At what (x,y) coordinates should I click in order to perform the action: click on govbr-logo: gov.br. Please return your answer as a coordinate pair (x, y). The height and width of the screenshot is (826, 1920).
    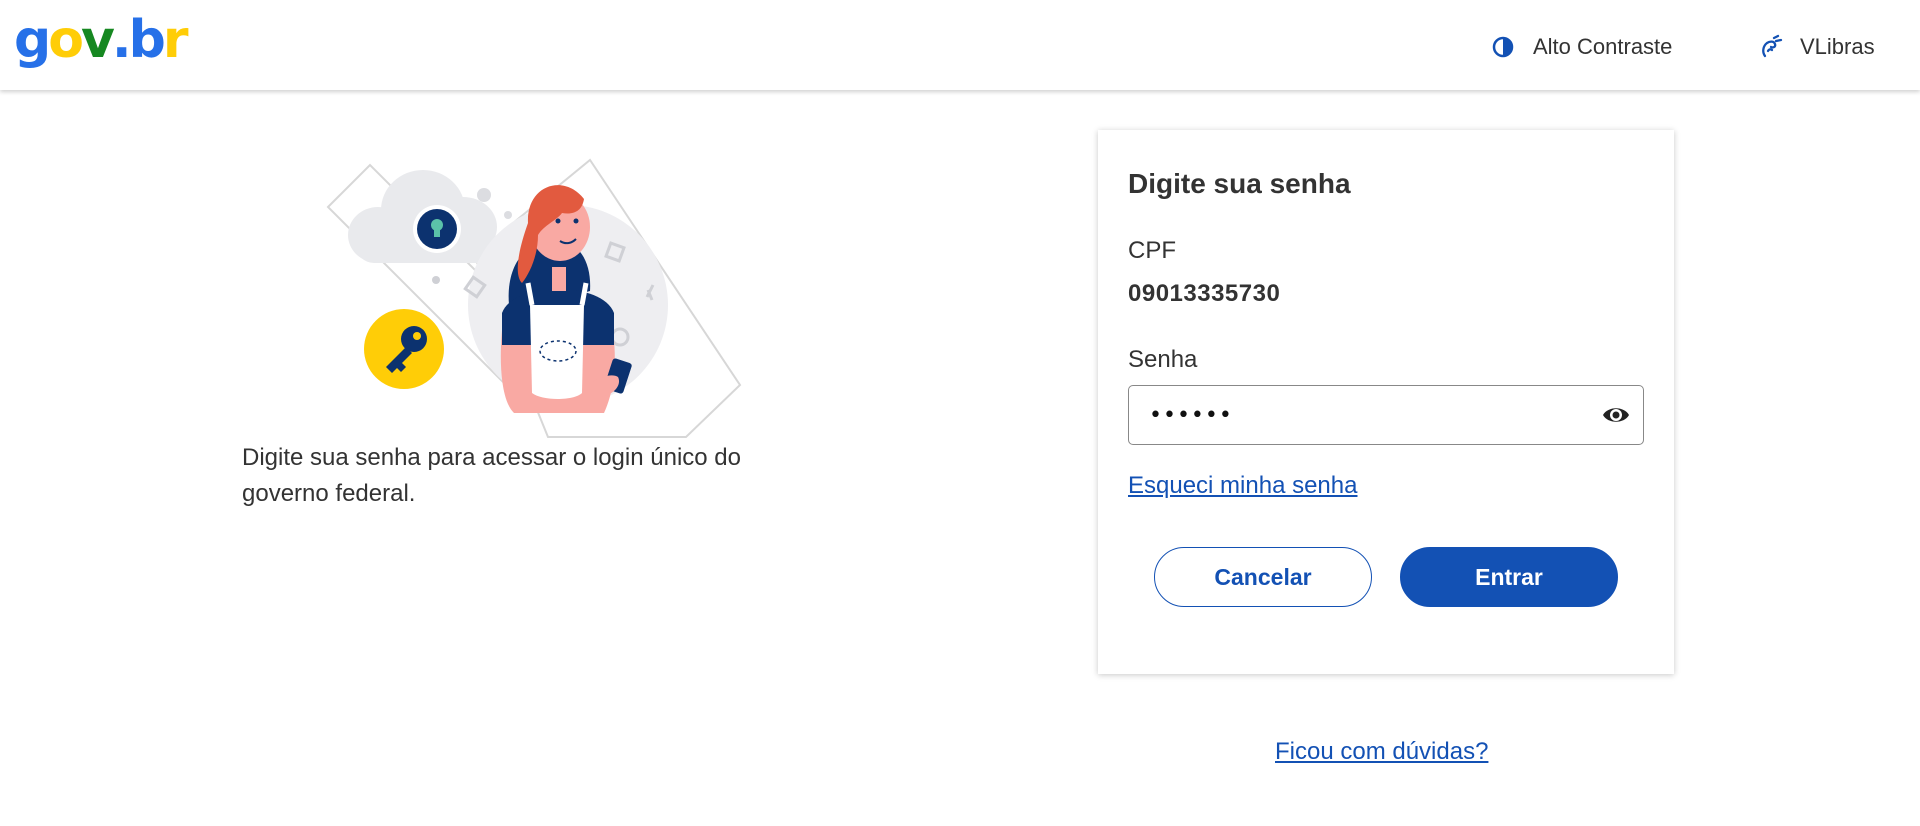
    Looking at the image, I should click on (101, 40).